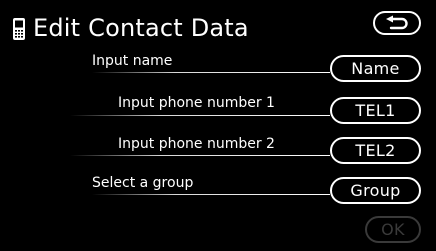 The width and height of the screenshot is (436, 251). What do you see at coordinates (196, 144) in the screenshot?
I see `input-phone-number-2-label: Input phone number 2` at bounding box center [196, 144].